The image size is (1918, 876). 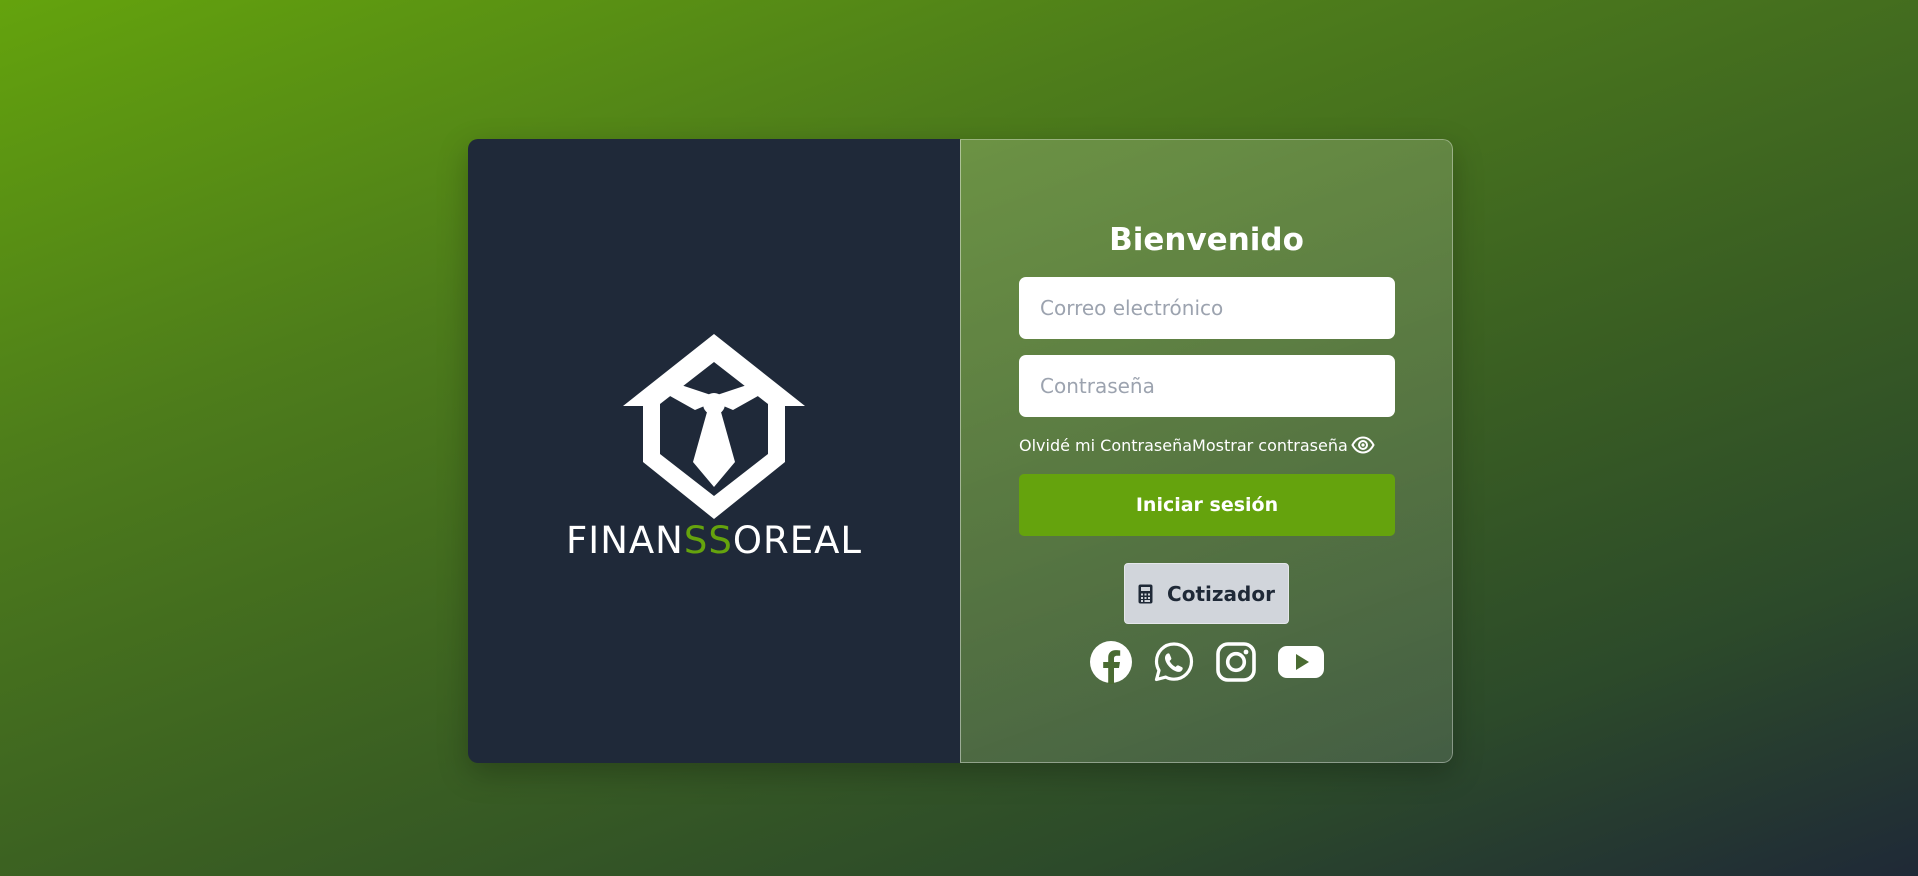 What do you see at coordinates (1174, 662) in the screenshot?
I see `whatsapp-icon` at bounding box center [1174, 662].